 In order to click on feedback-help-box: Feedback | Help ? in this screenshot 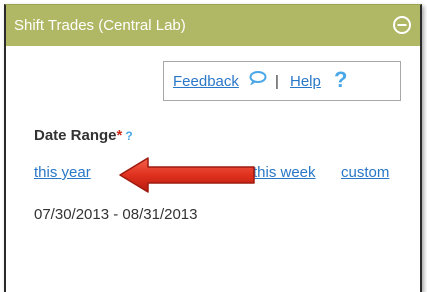, I will do `click(282, 81)`.